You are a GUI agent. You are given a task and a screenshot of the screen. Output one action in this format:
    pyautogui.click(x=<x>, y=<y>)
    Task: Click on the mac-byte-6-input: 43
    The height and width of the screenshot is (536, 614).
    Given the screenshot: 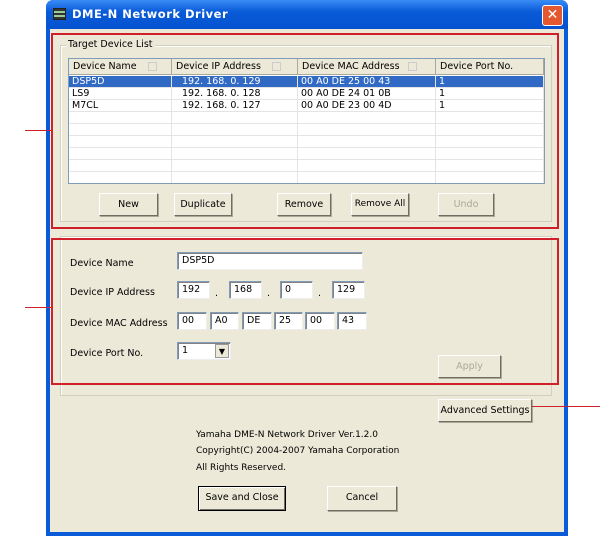 What is the action you would take?
    pyautogui.click(x=352, y=321)
    